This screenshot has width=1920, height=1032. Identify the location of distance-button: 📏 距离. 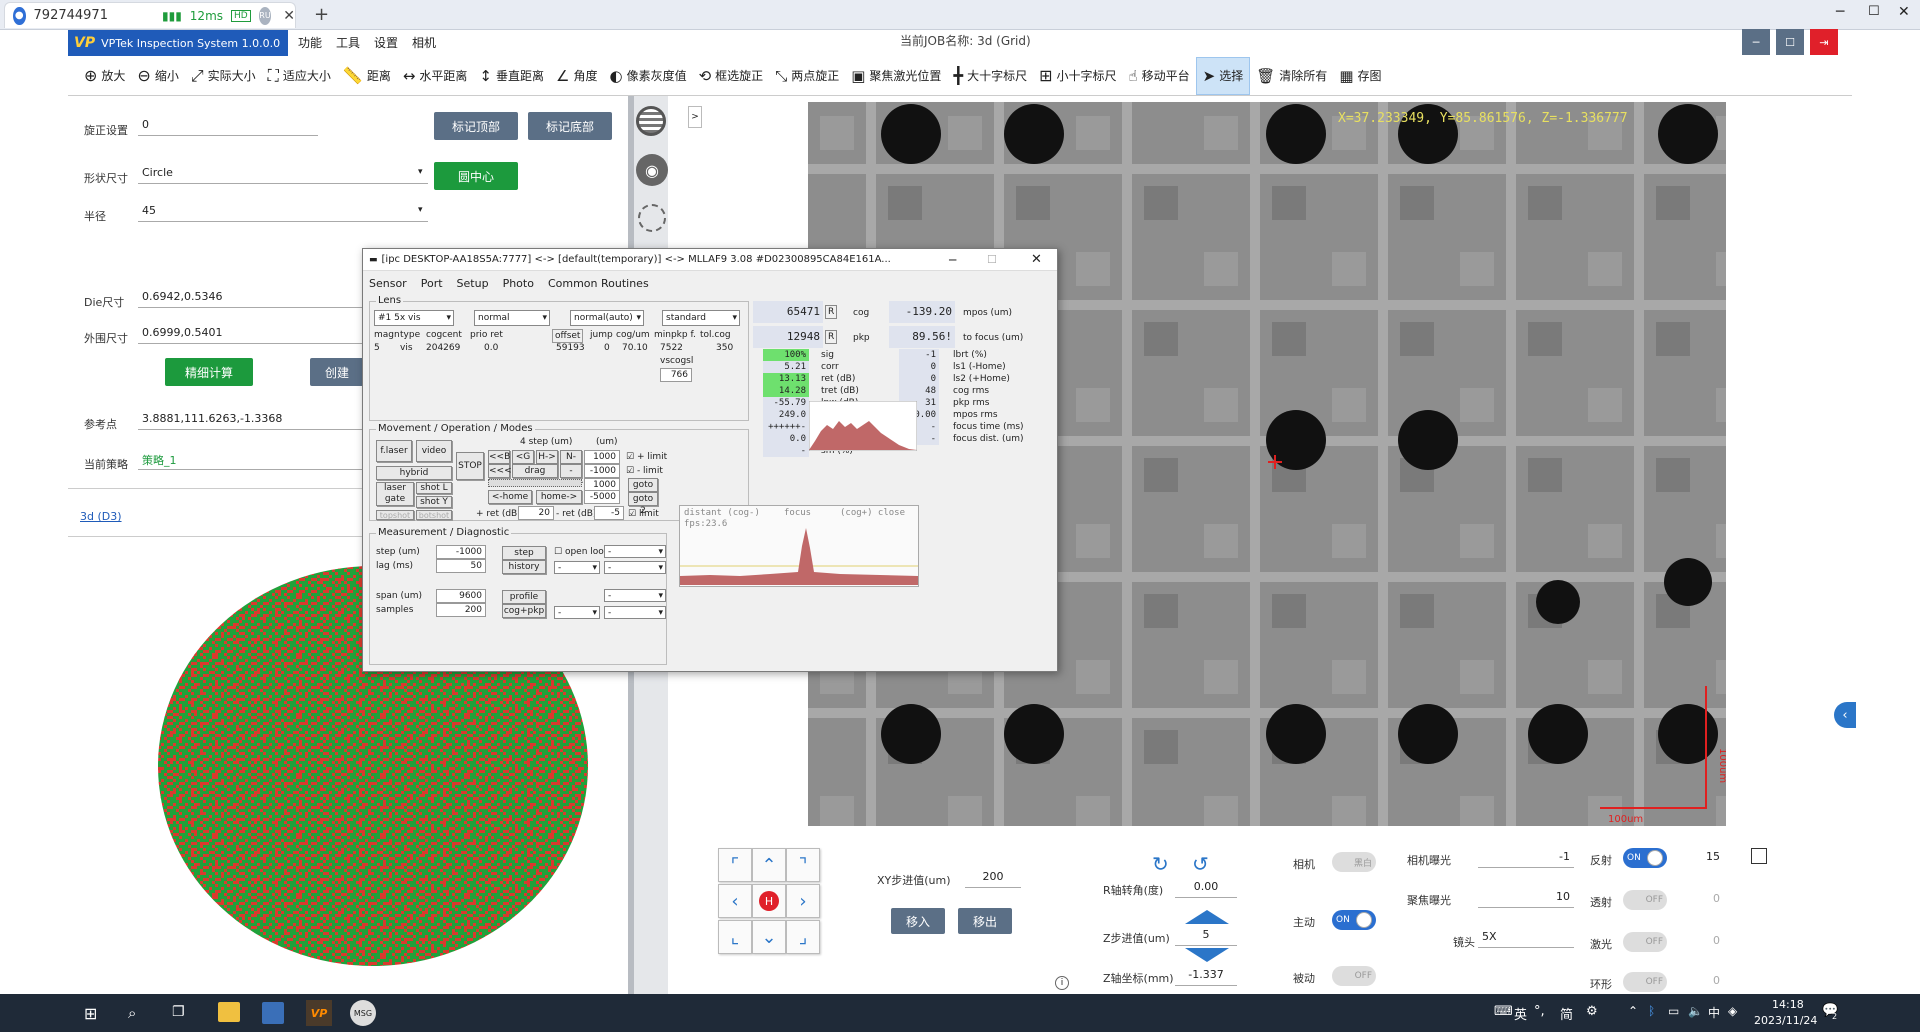
(367, 76).